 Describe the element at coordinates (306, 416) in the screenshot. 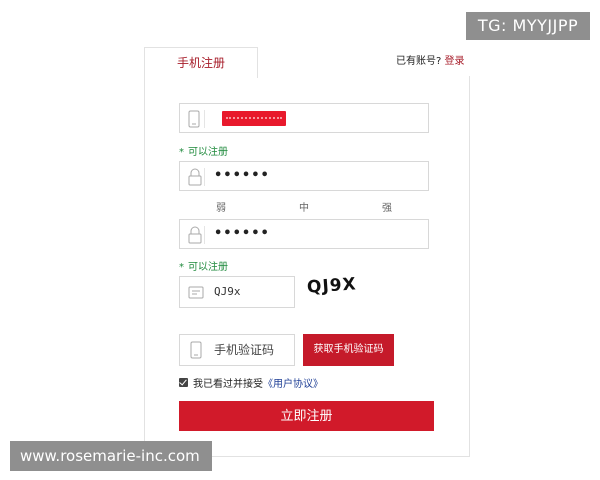

I see `register-submit-button: 立即注册` at that location.